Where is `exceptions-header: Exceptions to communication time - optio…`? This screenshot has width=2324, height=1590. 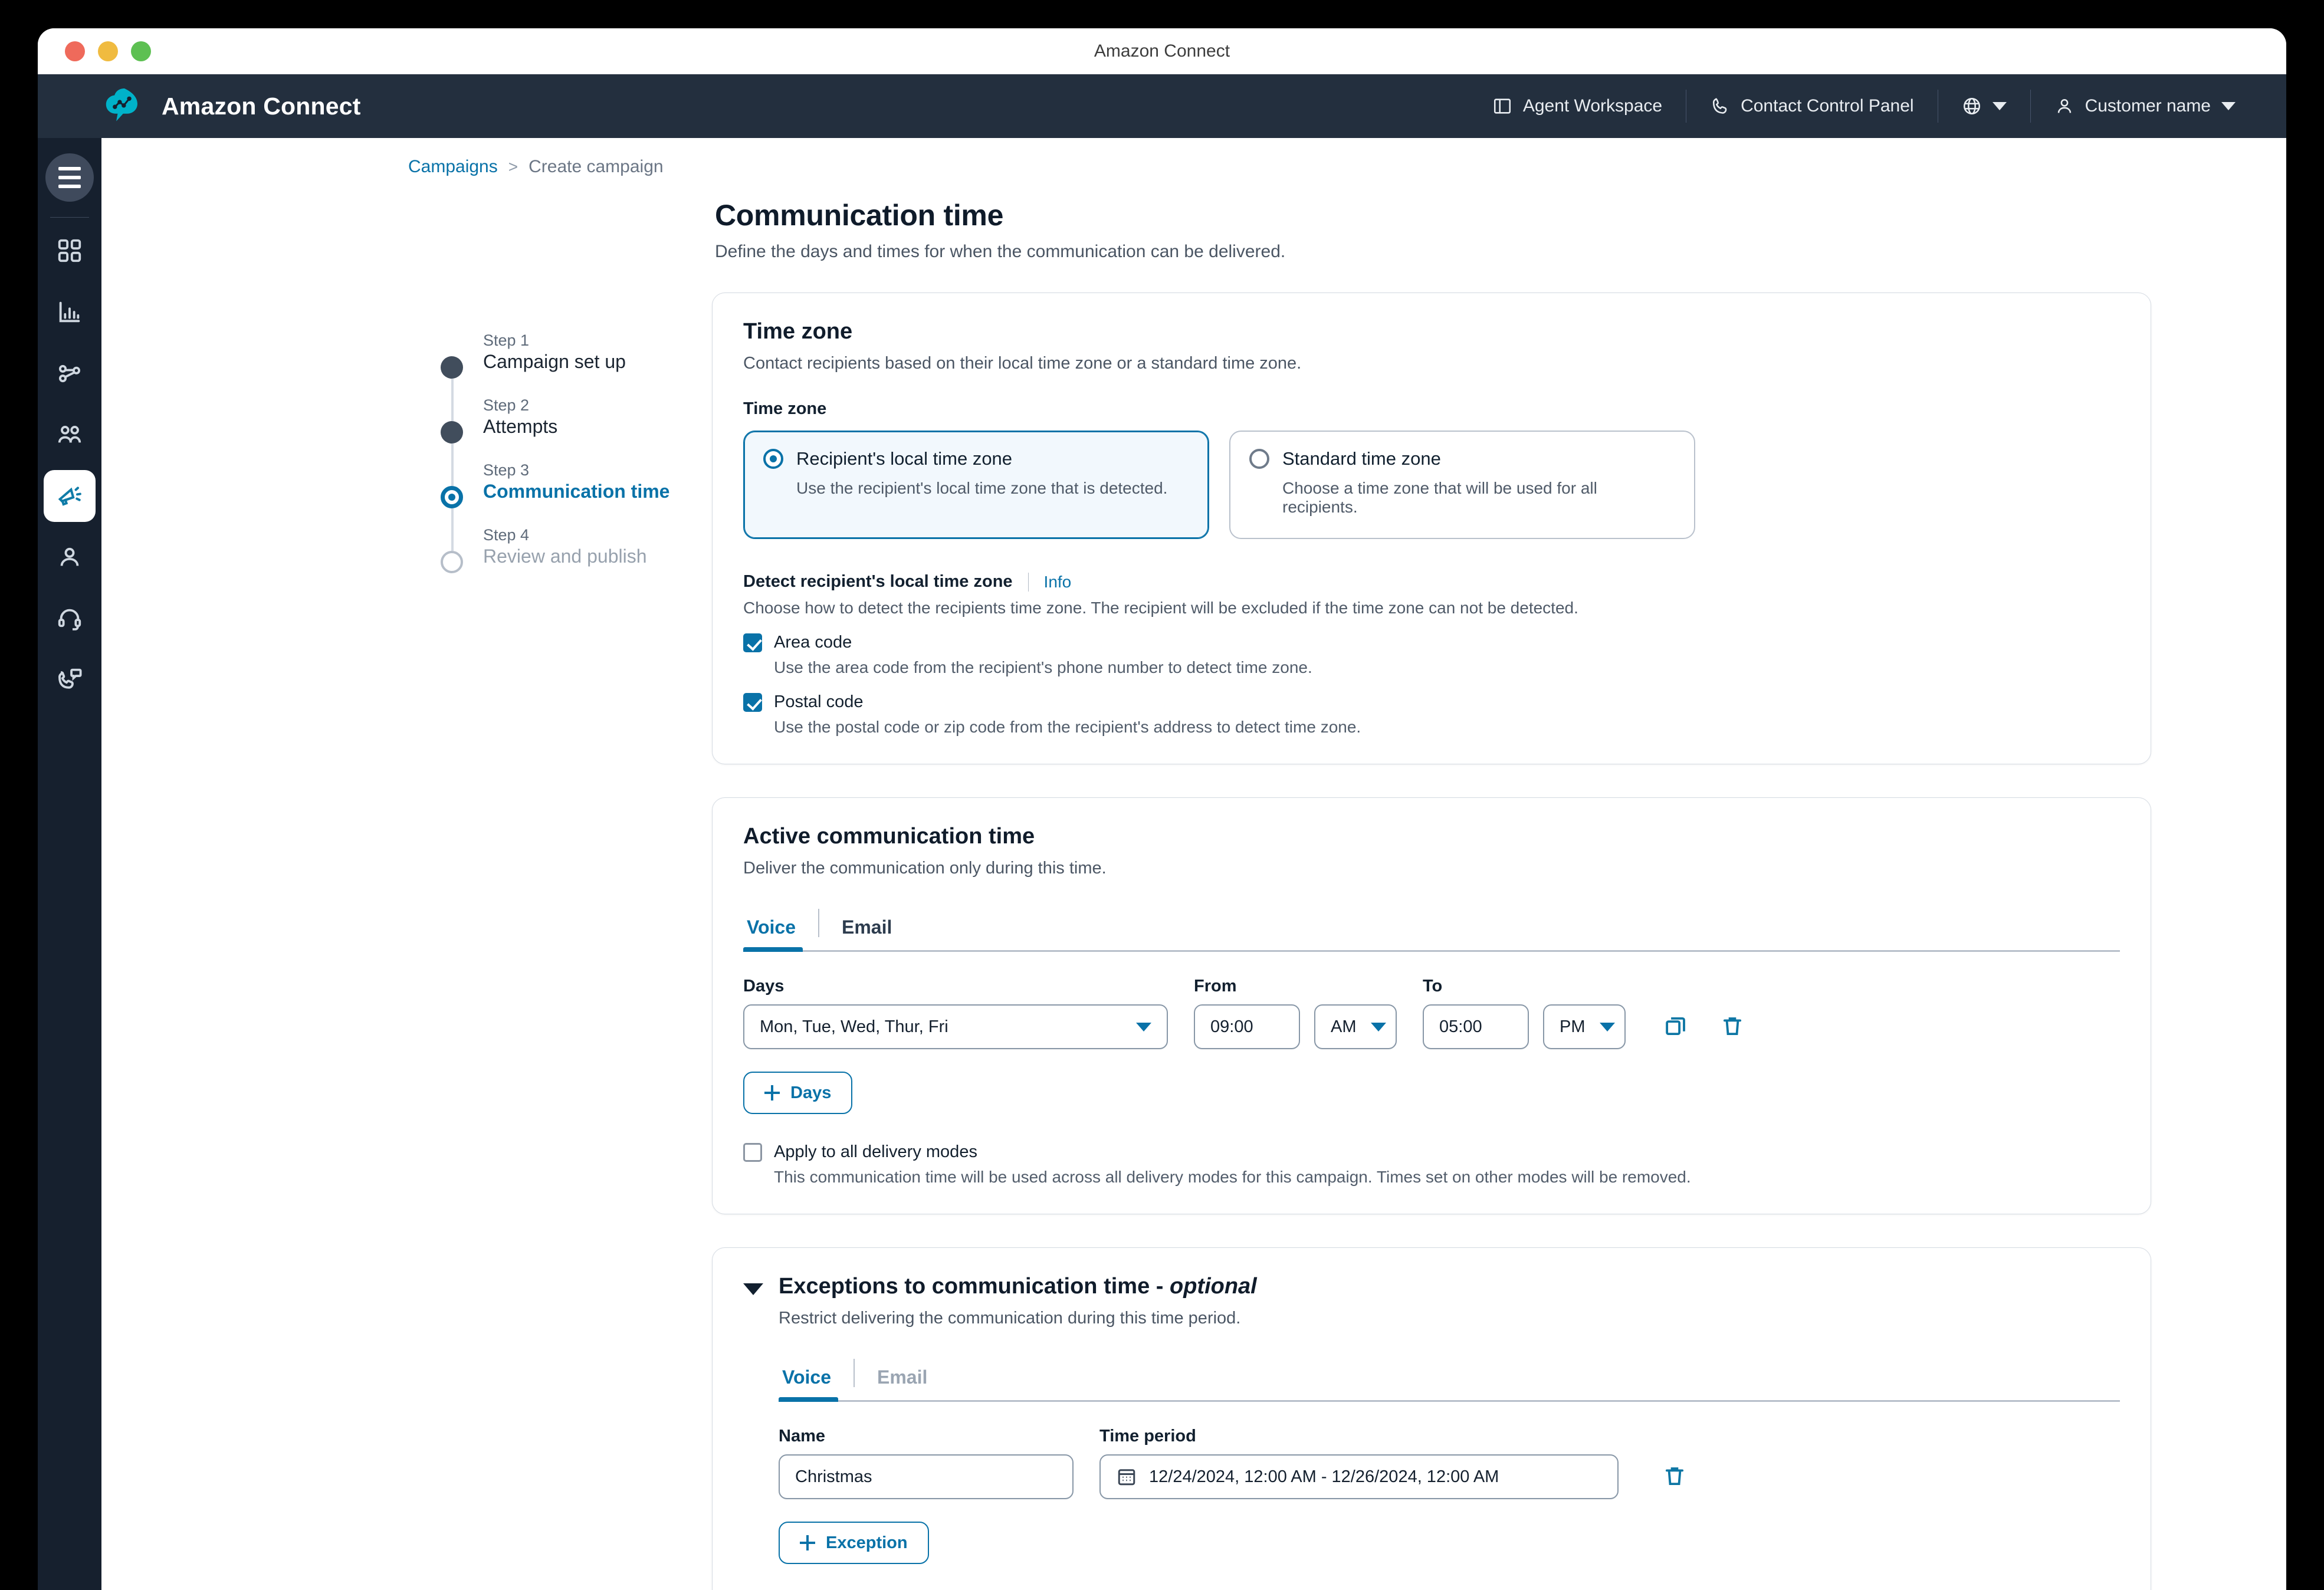
exceptions-header: Exceptions to communication time - optio… is located at coordinates (1431, 1287).